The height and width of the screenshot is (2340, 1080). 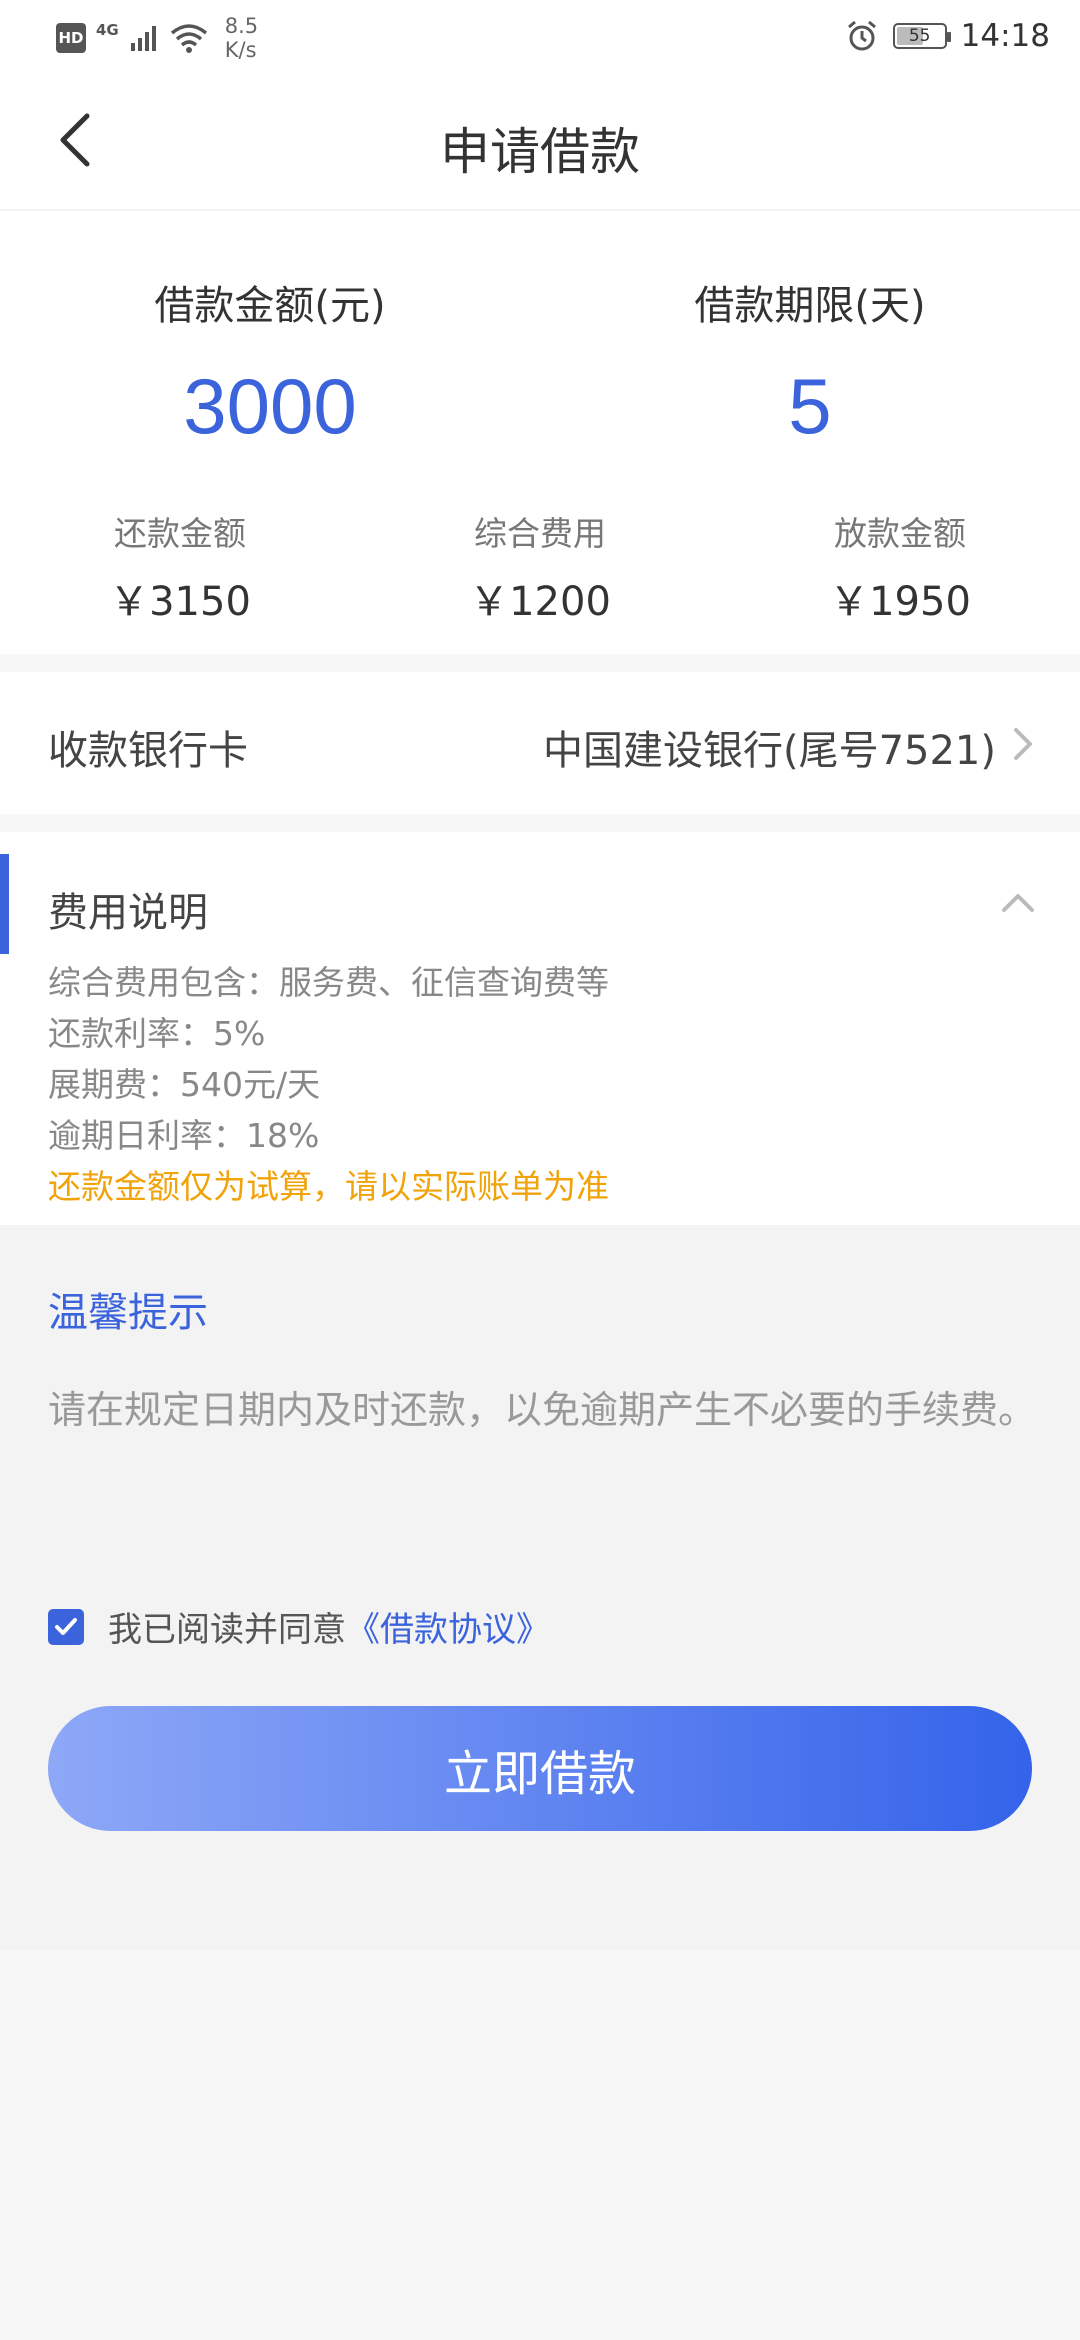 What do you see at coordinates (71, 38) in the screenshot?
I see `hd-icon: HD` at bounding box center [71, 38].